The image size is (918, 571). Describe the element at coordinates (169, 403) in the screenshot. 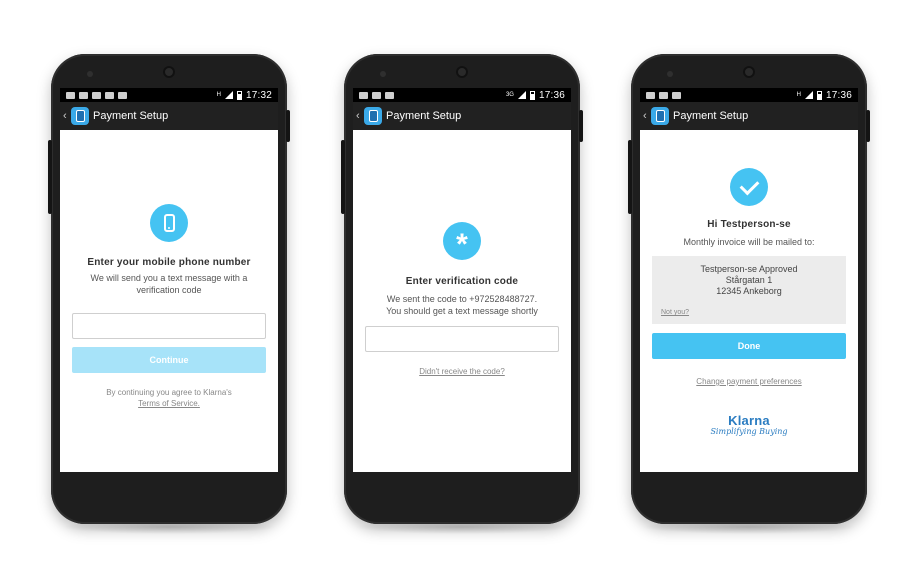

I see `terms-link: Terms of Service.` at that location.